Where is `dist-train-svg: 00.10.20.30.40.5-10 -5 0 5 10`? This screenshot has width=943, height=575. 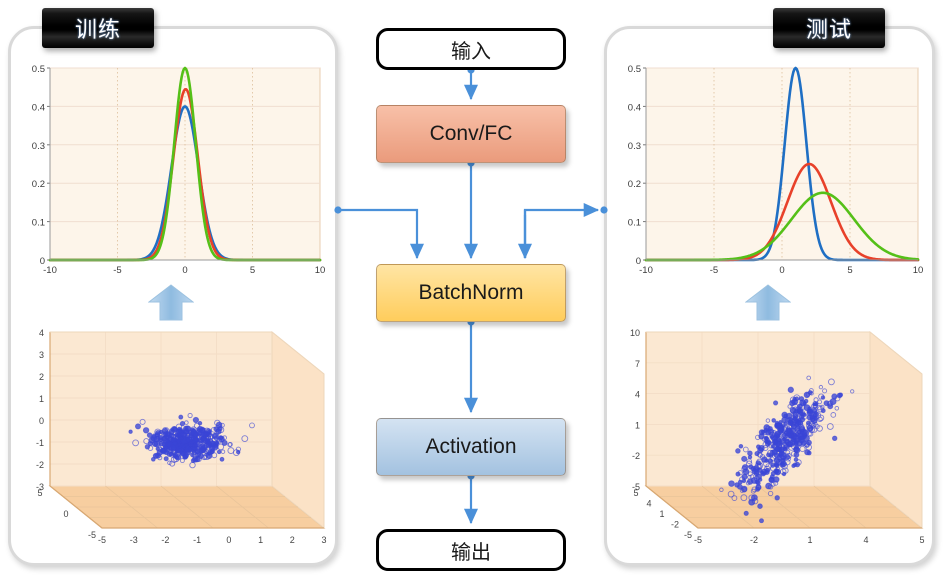
dist-train-svg: 00.10.20.30.40.5-10 -5 0 5 10 is located at coordinates (179, 170).